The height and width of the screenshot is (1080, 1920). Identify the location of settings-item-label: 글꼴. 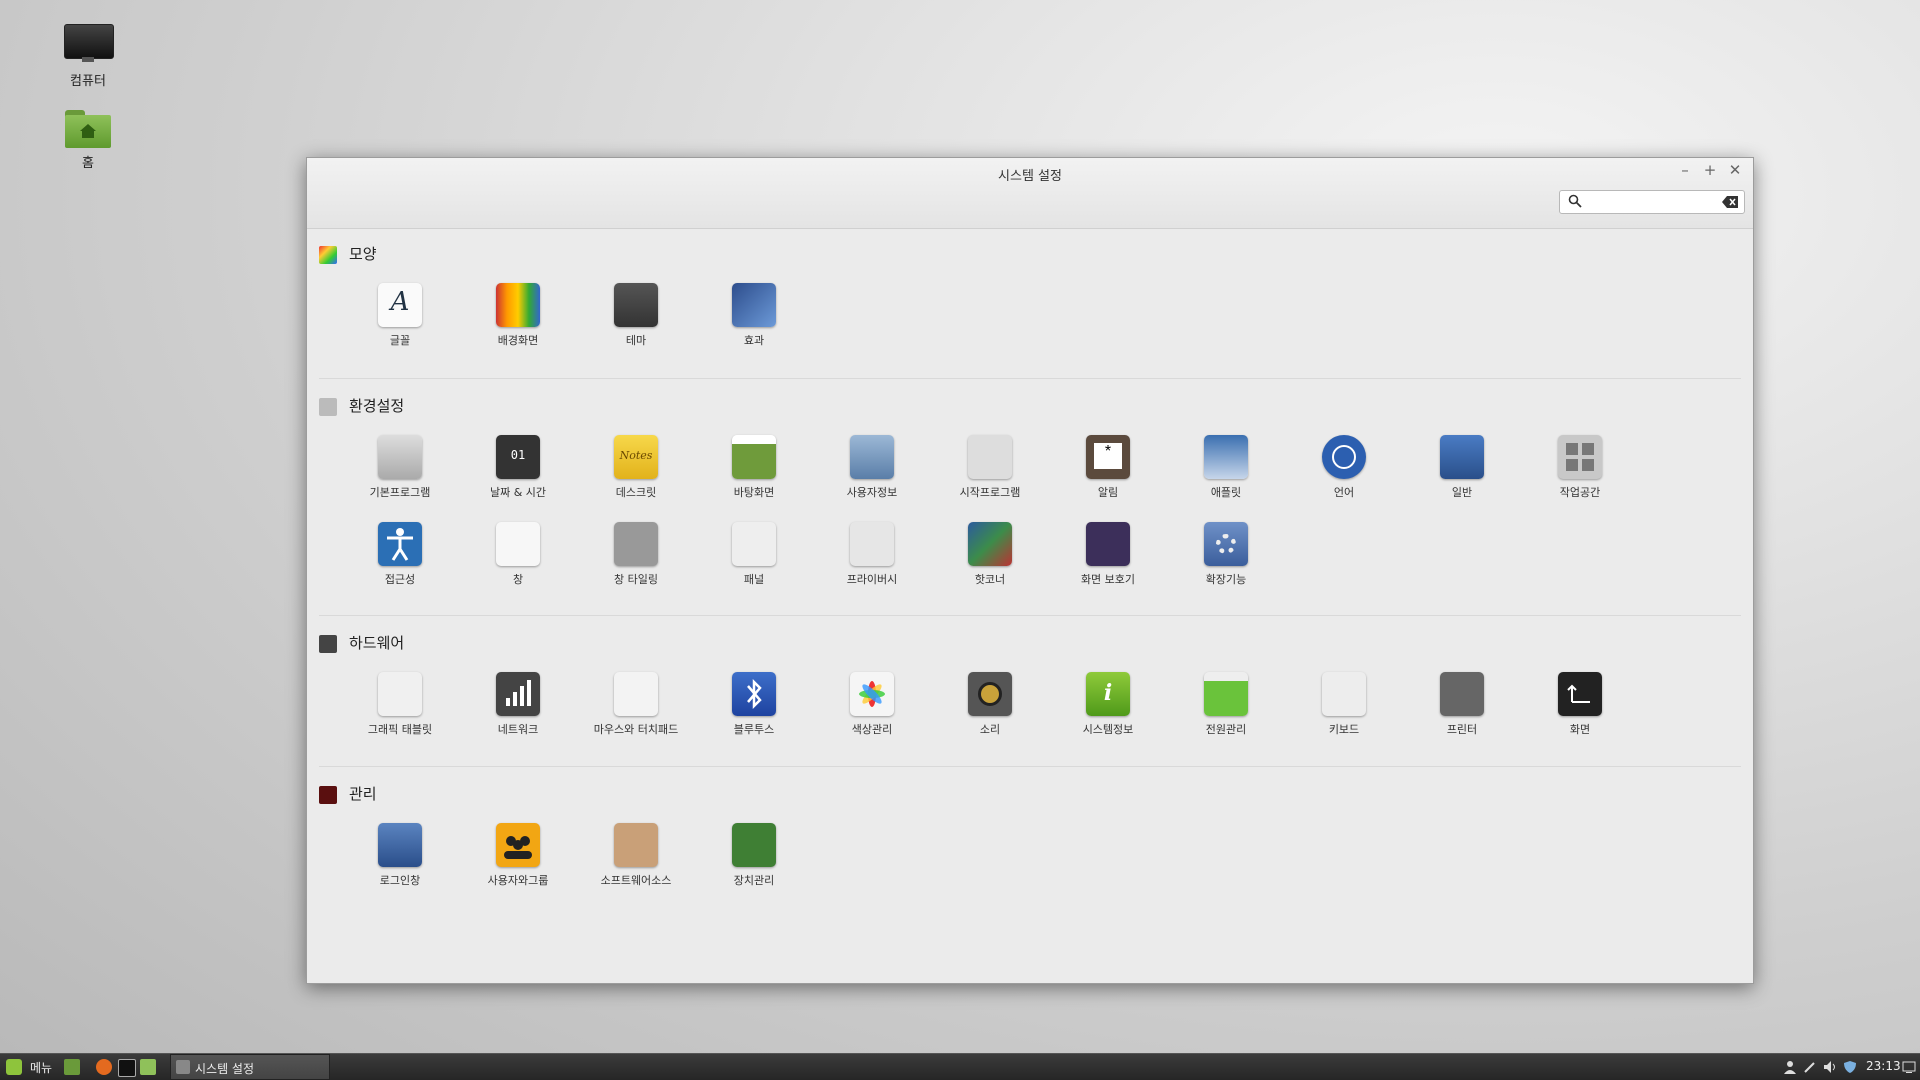
(400, 340).